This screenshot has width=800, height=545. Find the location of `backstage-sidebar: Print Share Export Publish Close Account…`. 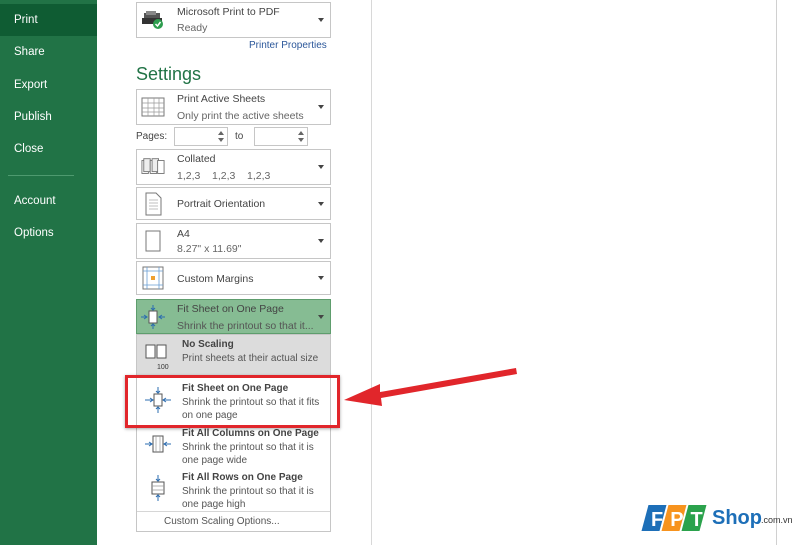

backstage-sidebar: Print Share Export Publish Close Account… is located at coordinates (48, 272).